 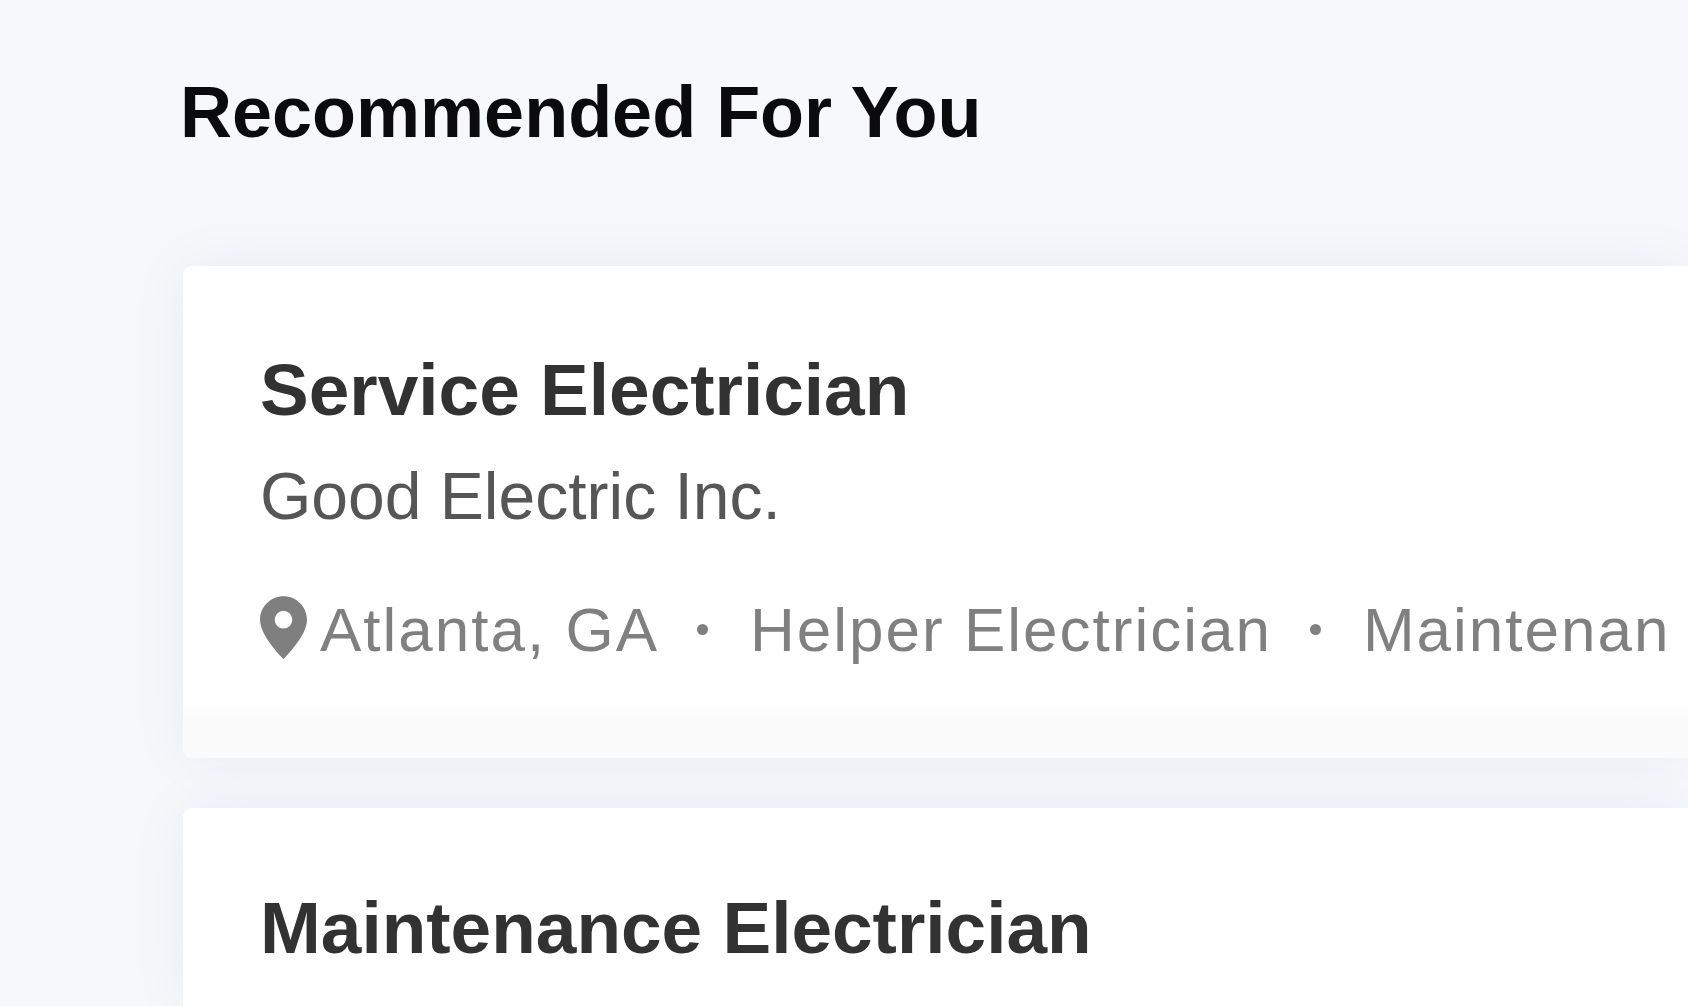 What do you see at coordinates (1516, 629) in the screenshot?
I see `job-tag-text: Maintenan` at bounding box center [1516, 629].